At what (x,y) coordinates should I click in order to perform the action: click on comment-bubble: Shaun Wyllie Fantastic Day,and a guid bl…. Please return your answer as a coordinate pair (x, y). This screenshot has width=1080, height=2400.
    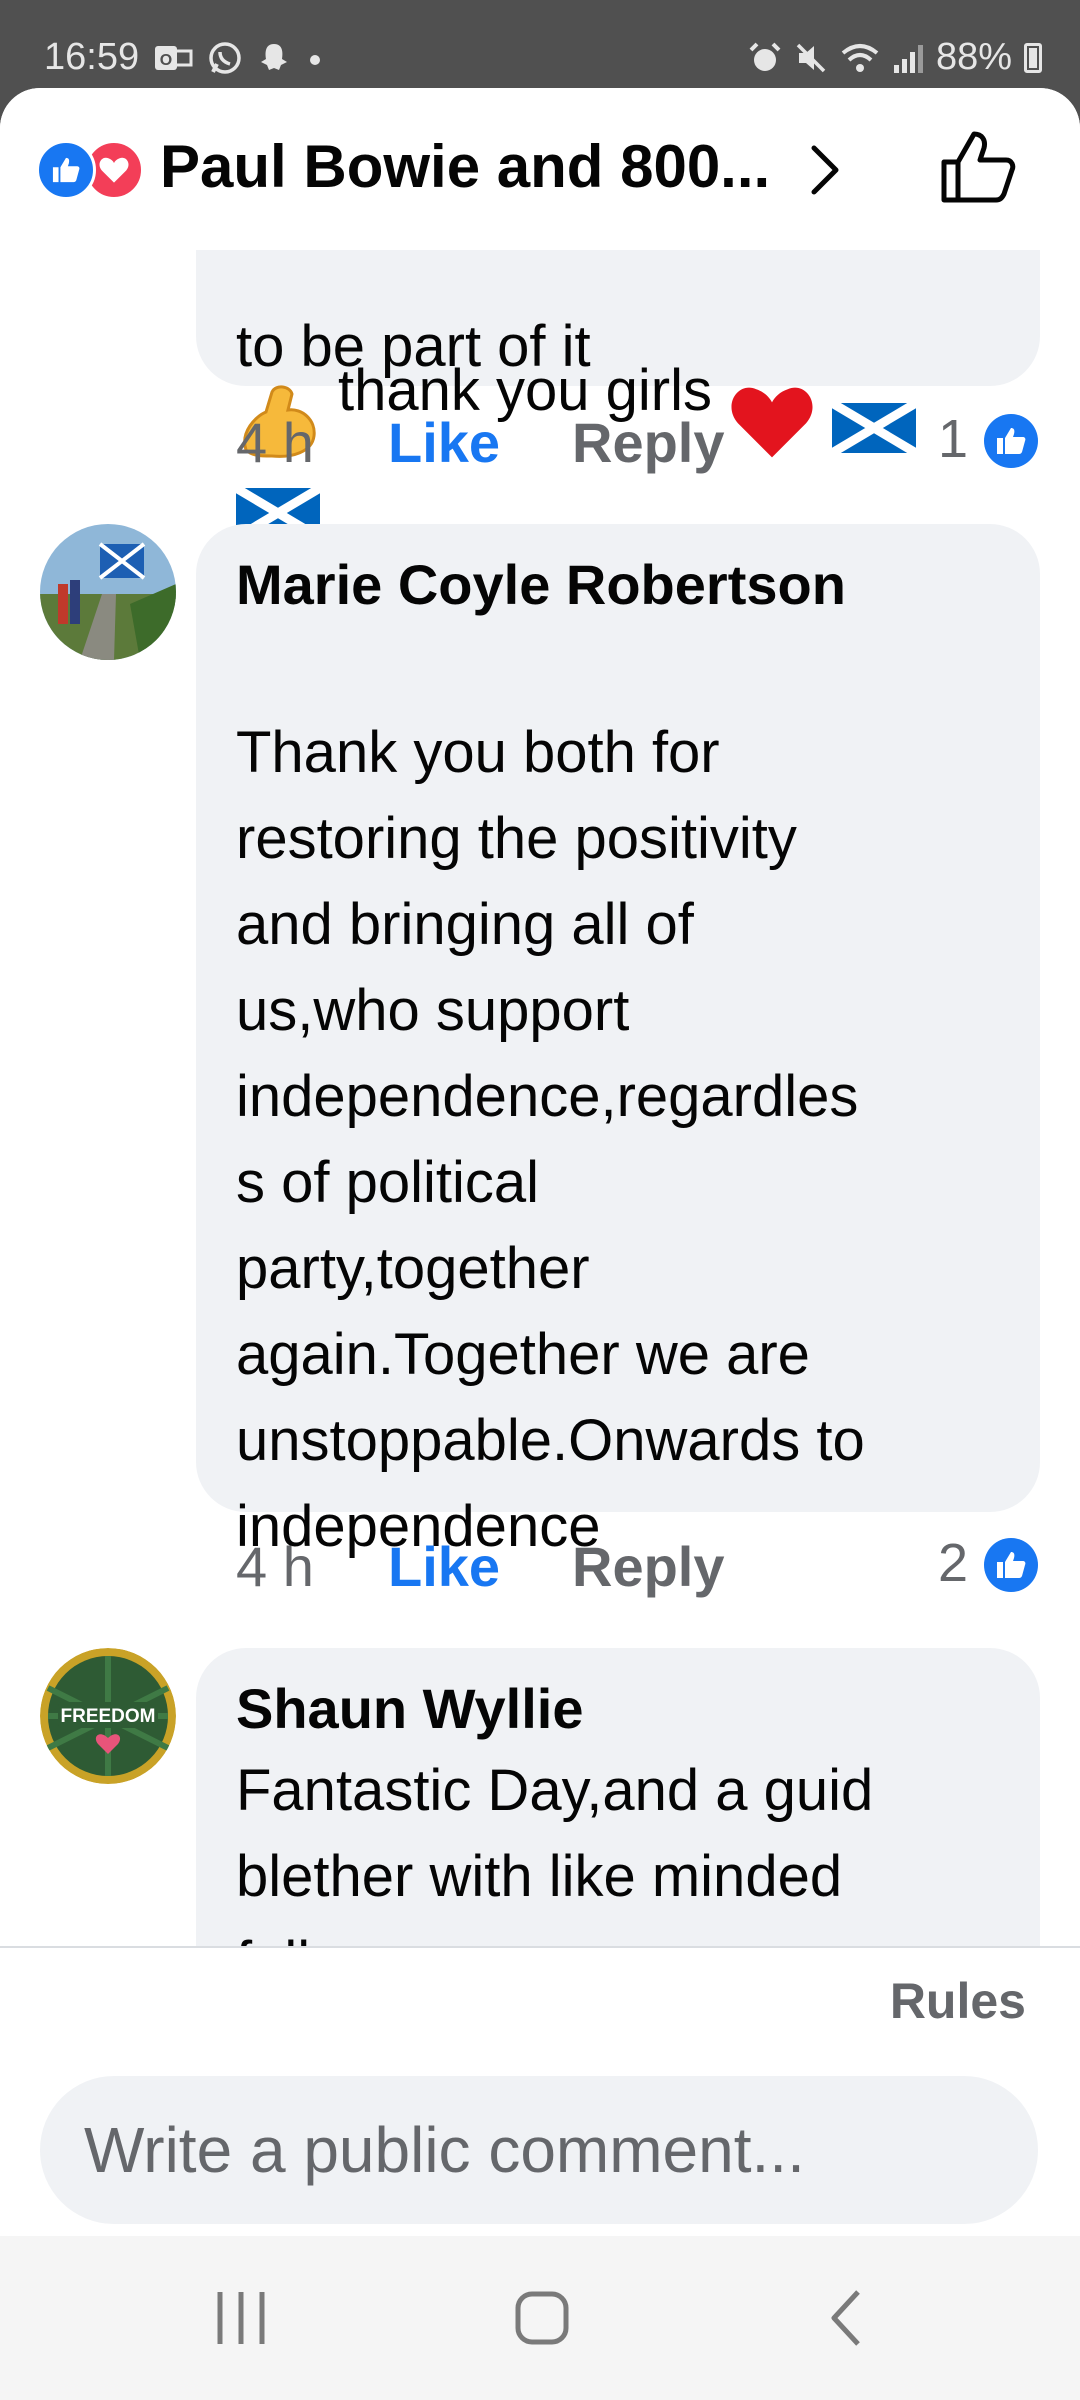
    Looking at the image, I should click on (618, 1797).